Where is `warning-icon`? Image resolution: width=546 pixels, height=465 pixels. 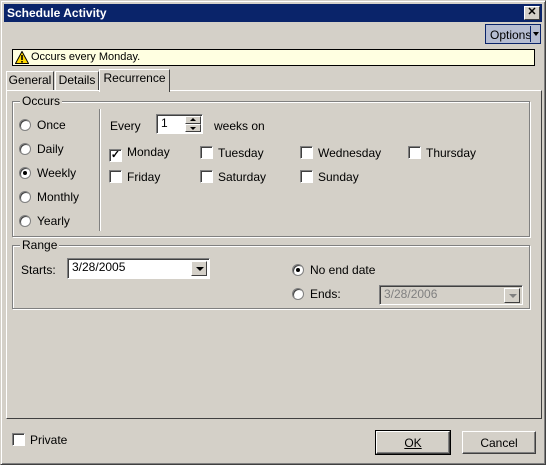
warning-icon is located at coordinates (22, 57).